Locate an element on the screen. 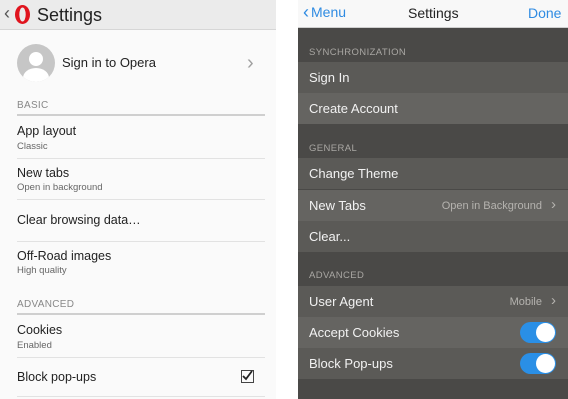  sign-in-row: Sign In is located at coordinates (433, 77).